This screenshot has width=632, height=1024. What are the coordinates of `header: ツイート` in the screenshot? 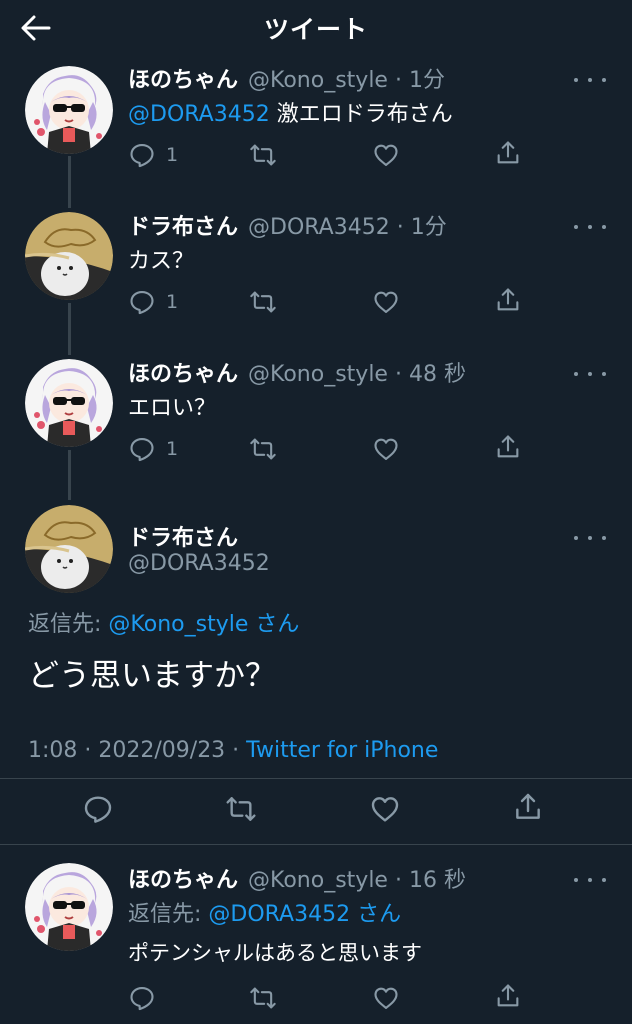 It's located at (316, 29).